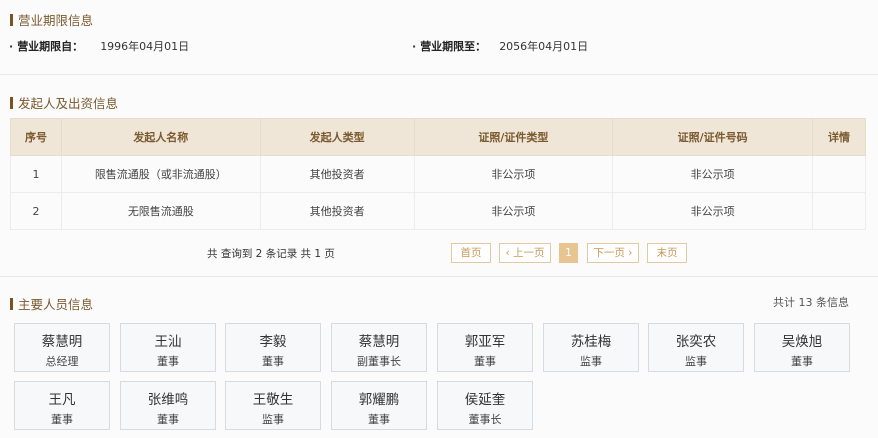 The height and width of the screenshot is (438, 878). I want to click on table-row: 2 无限售流通股 其他投资者 非公示项 非公示项, so click(438, 211).